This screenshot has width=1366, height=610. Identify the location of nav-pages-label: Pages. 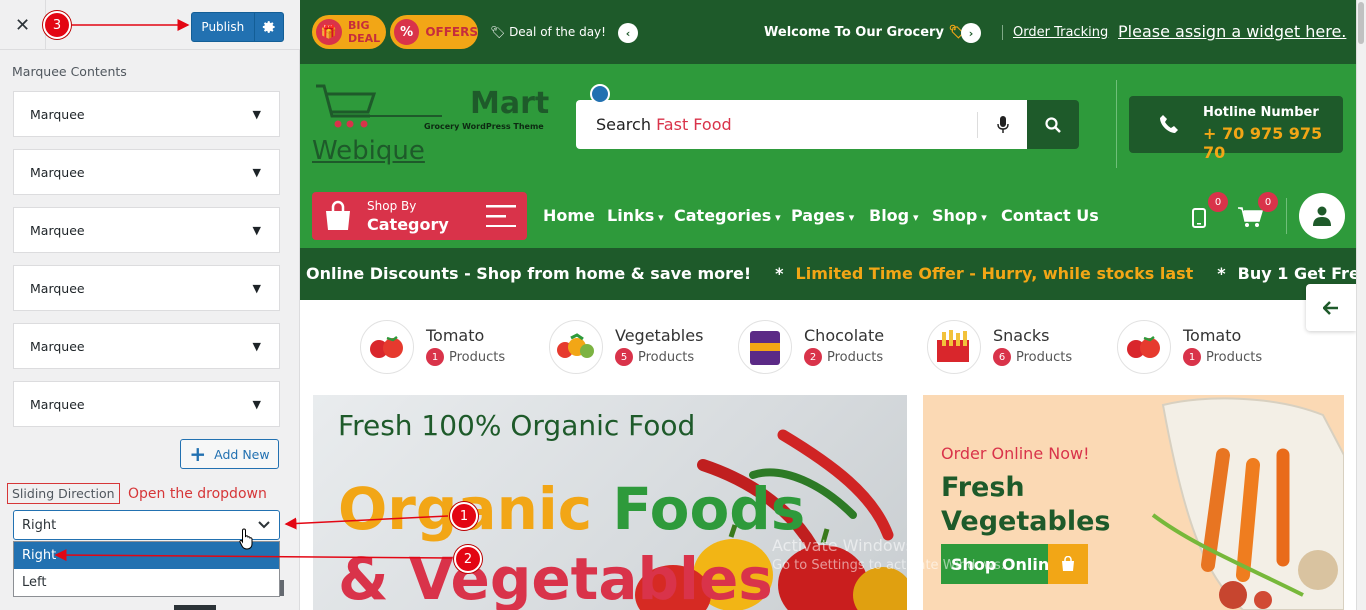
(818, 215).